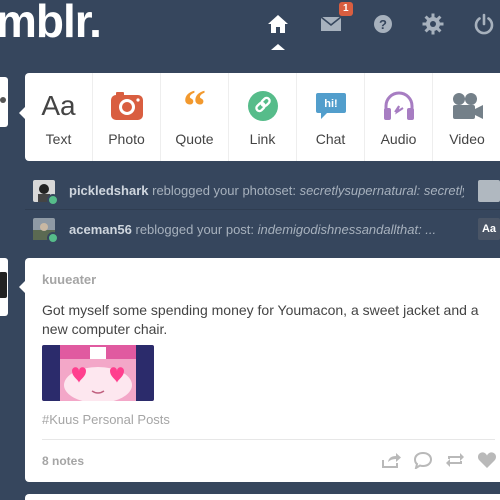 The height and width of the screenshot is (500, 500). What do you see at coordinates (100, 229) in the screenshot?
I see `activity-username: aceman56` at bounding box center [100, 229].